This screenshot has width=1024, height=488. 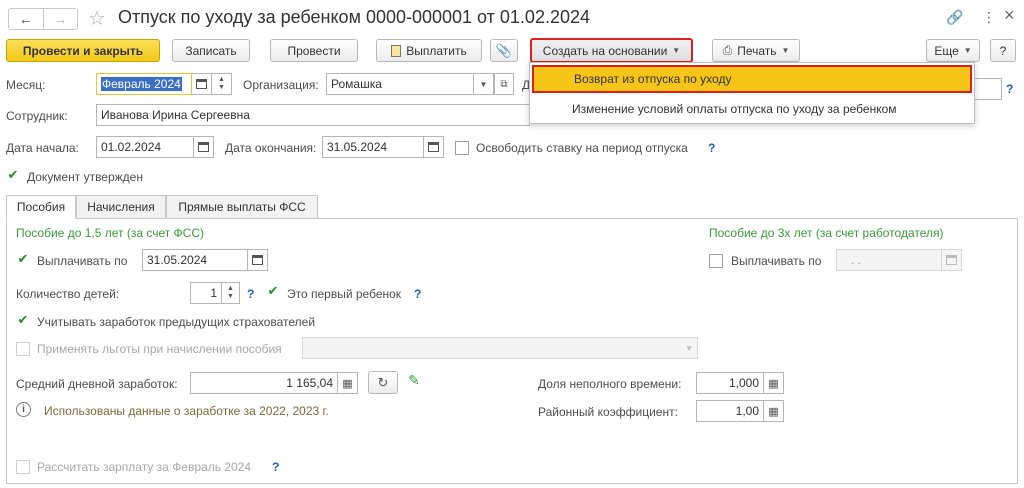 I want to click on part-time-calc-button: ▦, so click(x=774, y=383).